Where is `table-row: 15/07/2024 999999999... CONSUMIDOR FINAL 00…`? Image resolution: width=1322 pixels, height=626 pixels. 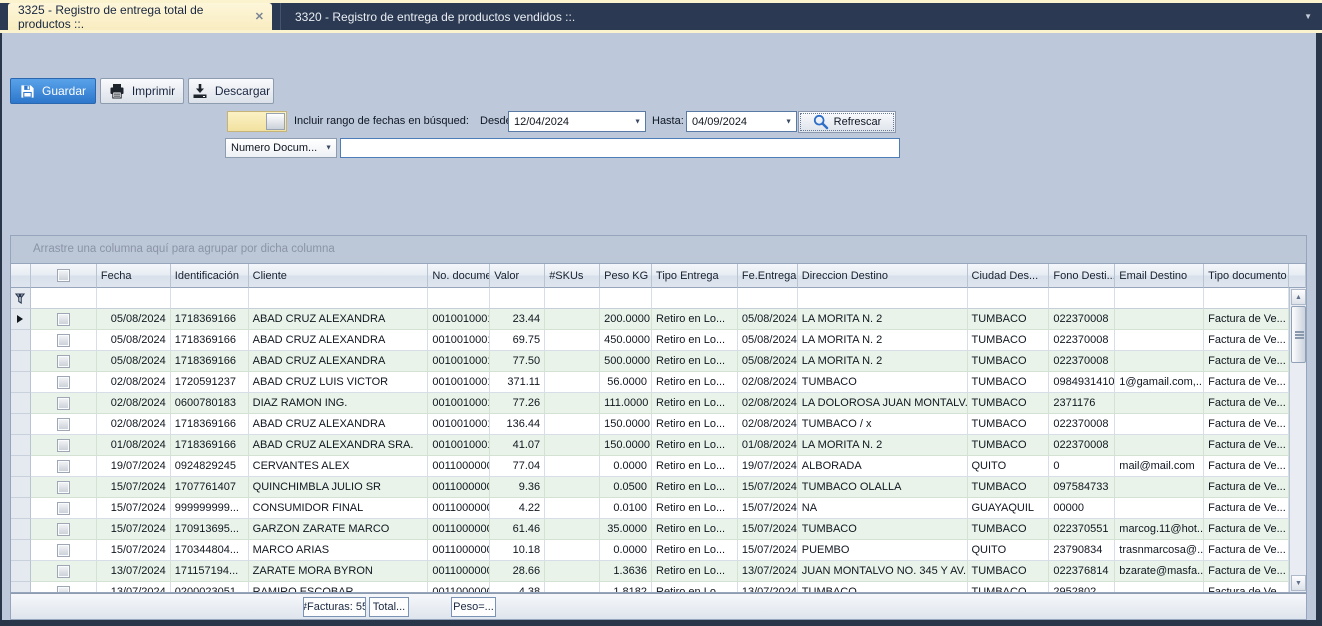
table-row: 15/07/2024 999999999... CONSUMIDOR FINAL 00… is located at coordinates (650, 508).